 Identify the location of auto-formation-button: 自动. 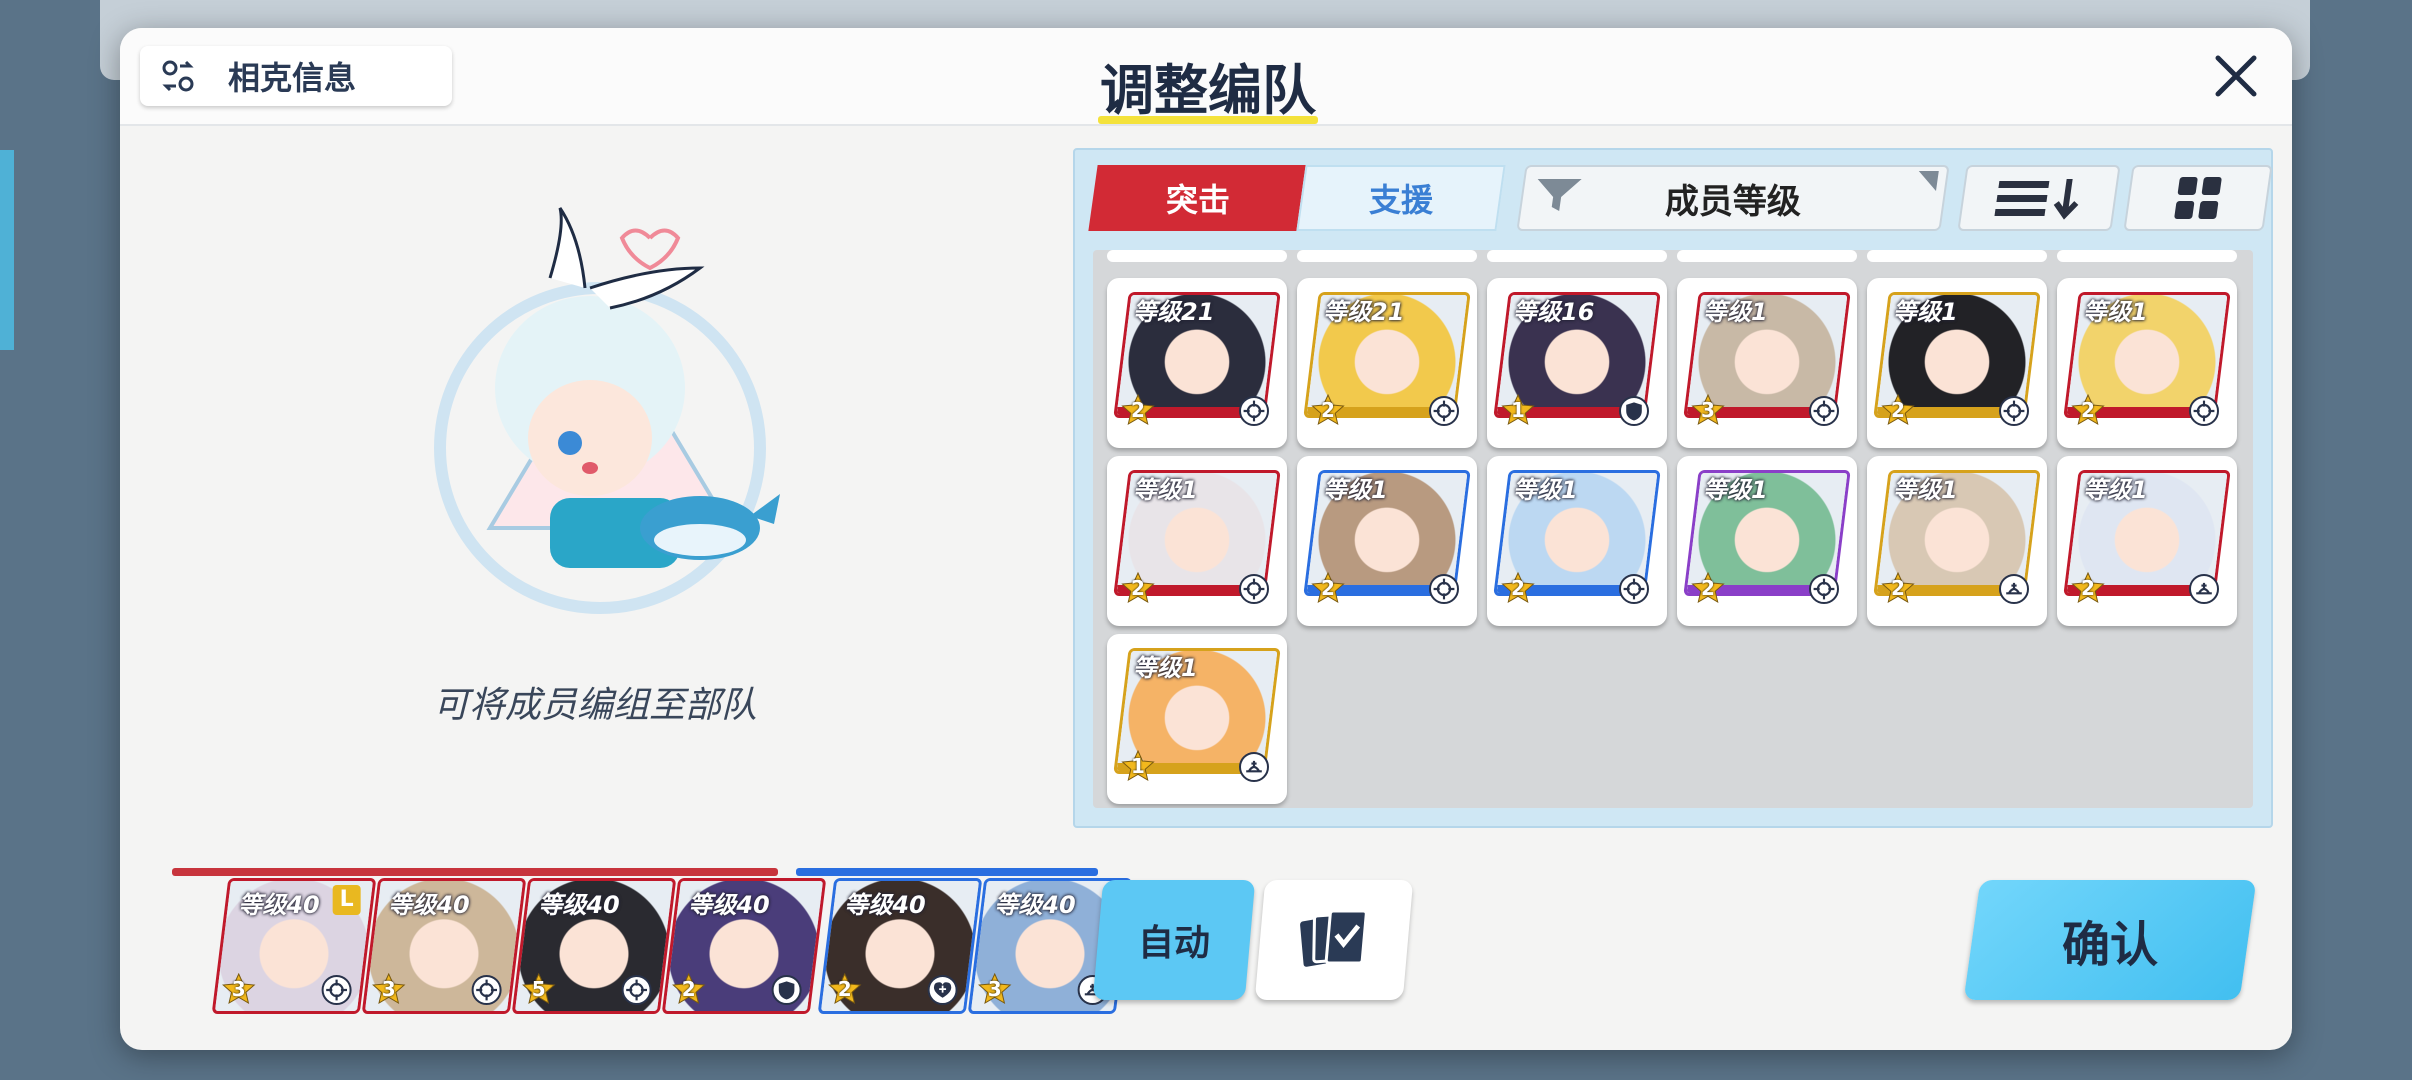
(1174, 940).